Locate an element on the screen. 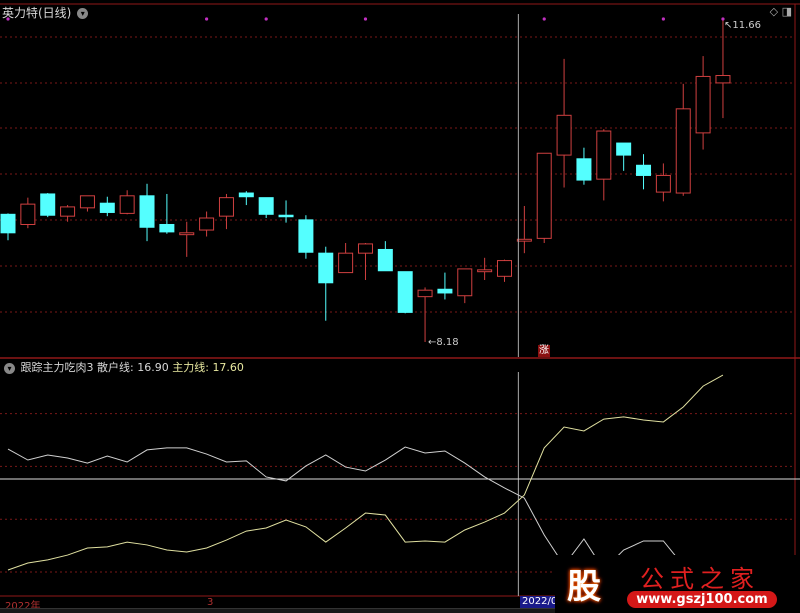 The height and width of the screenshot is (613, 800). indicator-header: ▾ 跟踪主力吃肉3 散户线: 16.90 主力线: 17.60 is located at coordinates (123, 367).